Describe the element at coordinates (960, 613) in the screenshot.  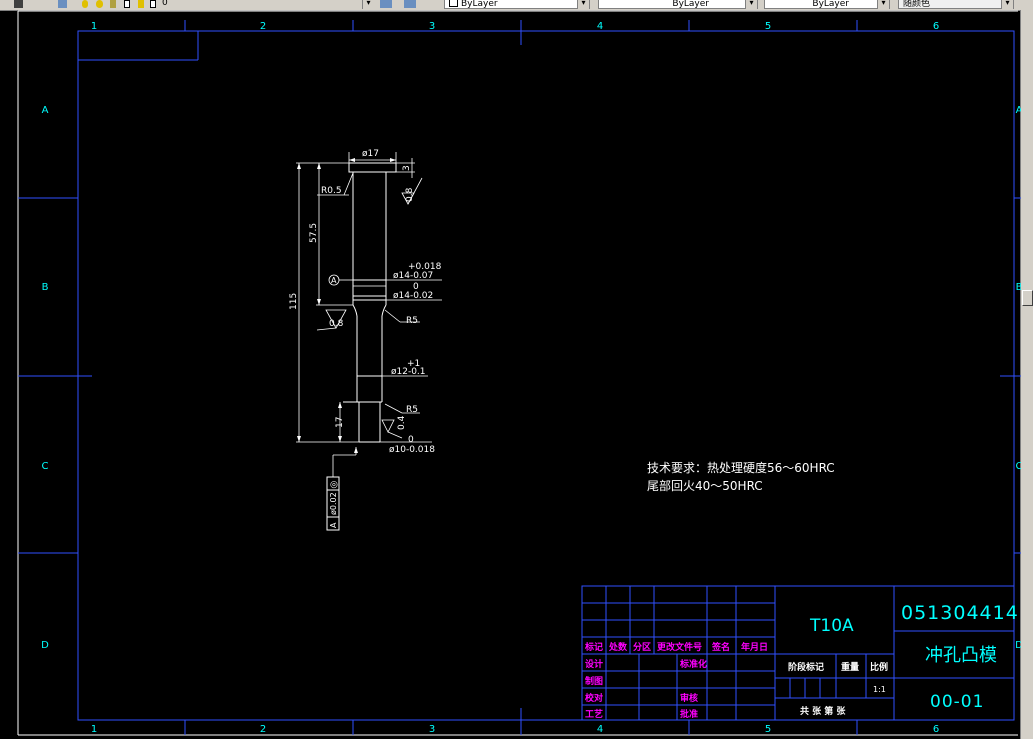
I see `tb-drawing-number: 051304414` at that location.